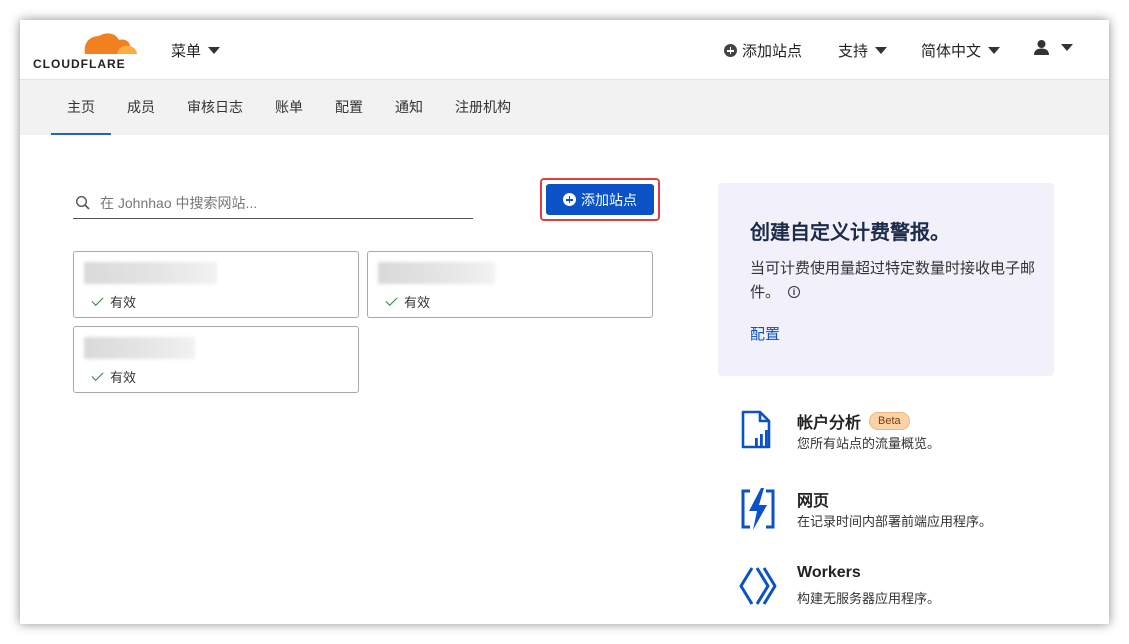  Describe the element at coordinates (1053, 47) in the screenshot. I see `user-menu` at that location.